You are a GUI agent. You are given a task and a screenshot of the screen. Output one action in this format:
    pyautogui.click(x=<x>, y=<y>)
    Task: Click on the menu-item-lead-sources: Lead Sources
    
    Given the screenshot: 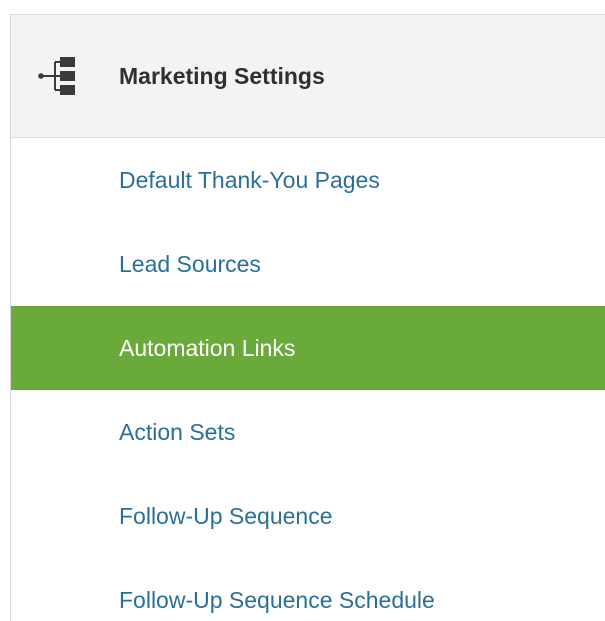 What is the action you would take?
    pyautogui.click(x=308, y=264)
    